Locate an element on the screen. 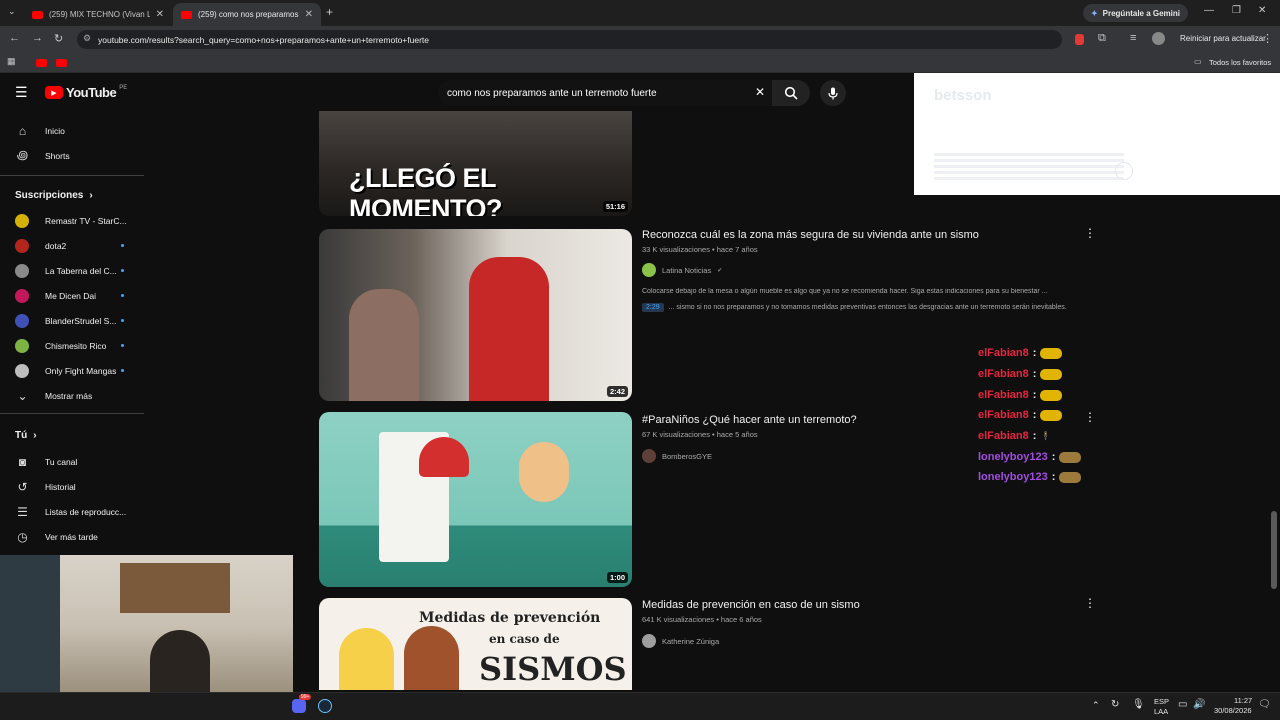 This screenshot has height=720, width=1280. extension-icon is located at coordinates (1079, 39).